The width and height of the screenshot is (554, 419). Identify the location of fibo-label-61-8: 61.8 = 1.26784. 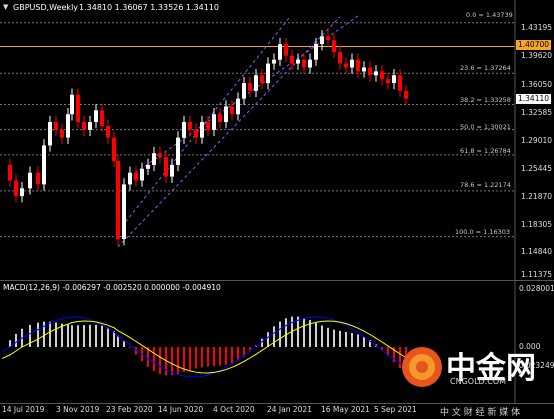
(485, 151).